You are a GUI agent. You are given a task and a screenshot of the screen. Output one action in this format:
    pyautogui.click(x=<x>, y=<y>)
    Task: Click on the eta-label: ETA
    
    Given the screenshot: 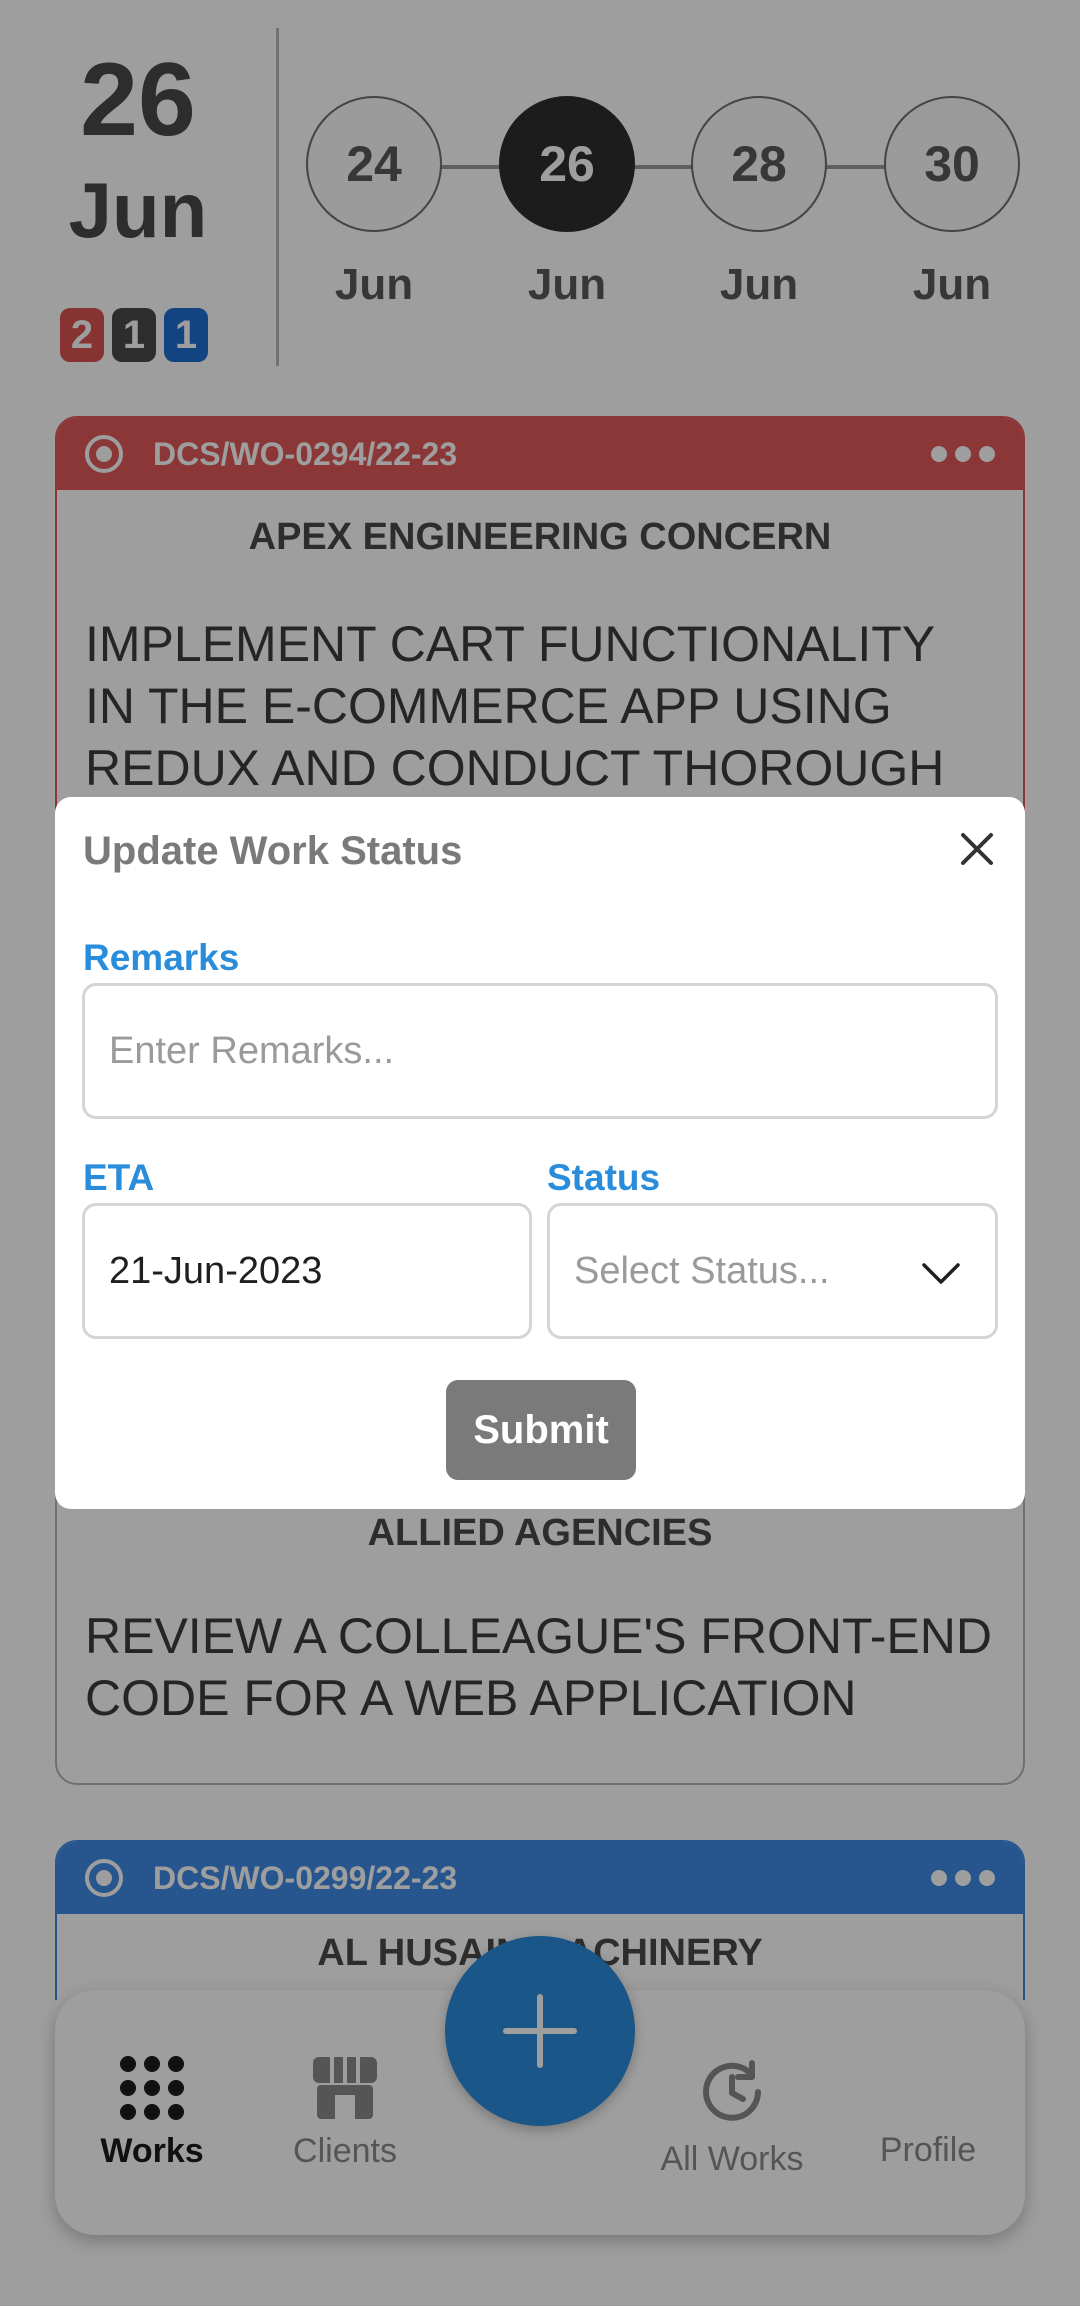 What is the action you would take?
    pyautogui.click(x=119, y=1177)
    